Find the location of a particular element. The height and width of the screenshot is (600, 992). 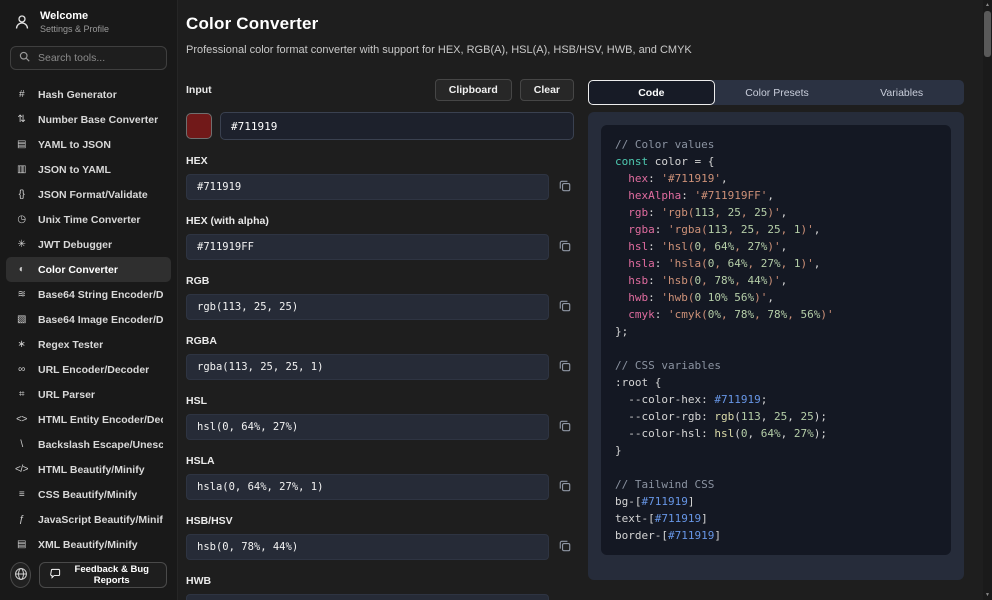

sidebar-item-base64-image-encoder-decoder: ▧ Base64 Image Encoder/Decoder is located at coordinates (88, 319).